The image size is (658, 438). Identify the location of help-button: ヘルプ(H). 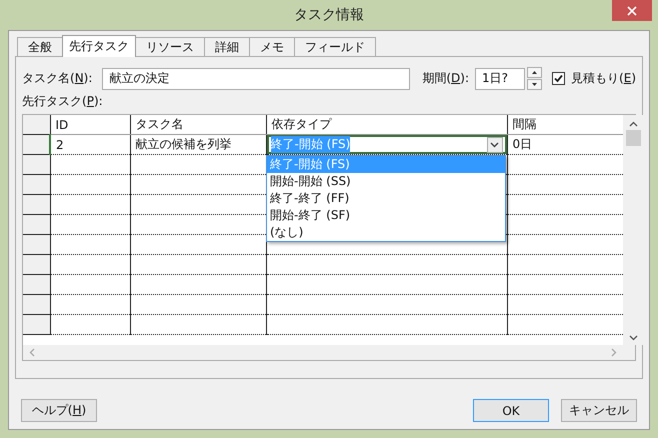
(59, 410).